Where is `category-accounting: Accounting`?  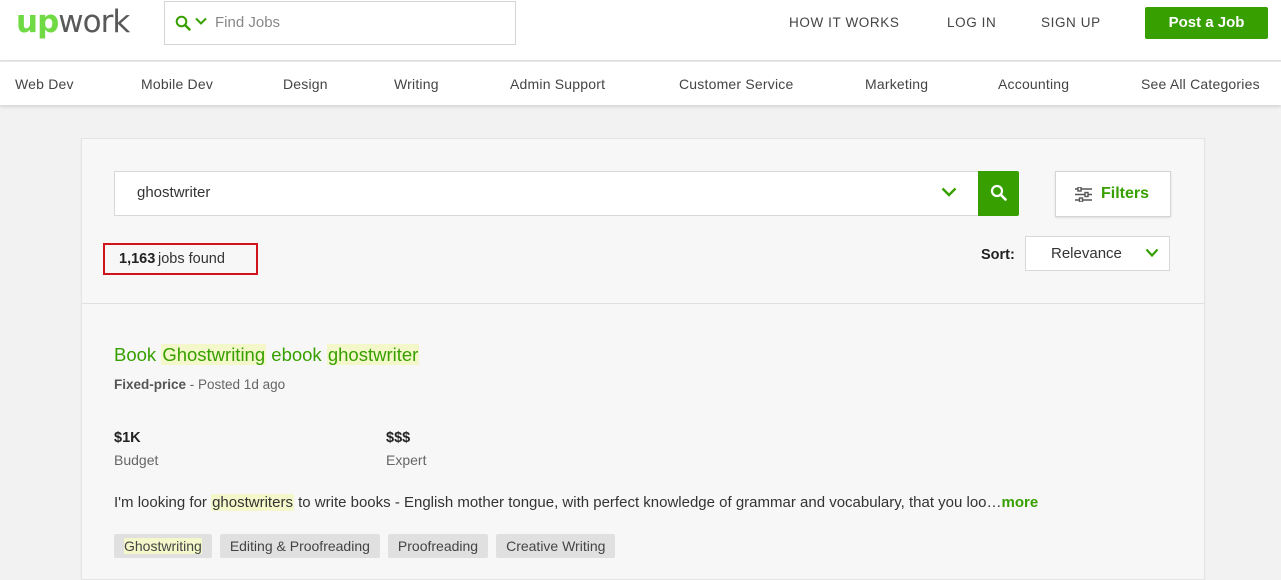
category-accounting: Accounting is located at coordinates (1033, 84).